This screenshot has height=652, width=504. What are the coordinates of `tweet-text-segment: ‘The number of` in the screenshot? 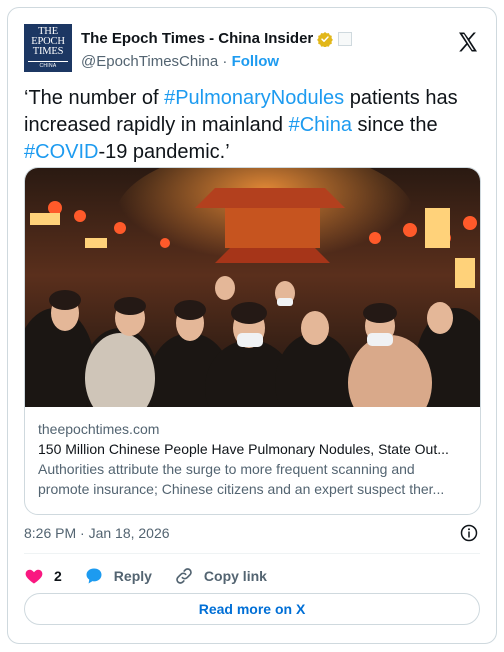 It's located at (94, 98).